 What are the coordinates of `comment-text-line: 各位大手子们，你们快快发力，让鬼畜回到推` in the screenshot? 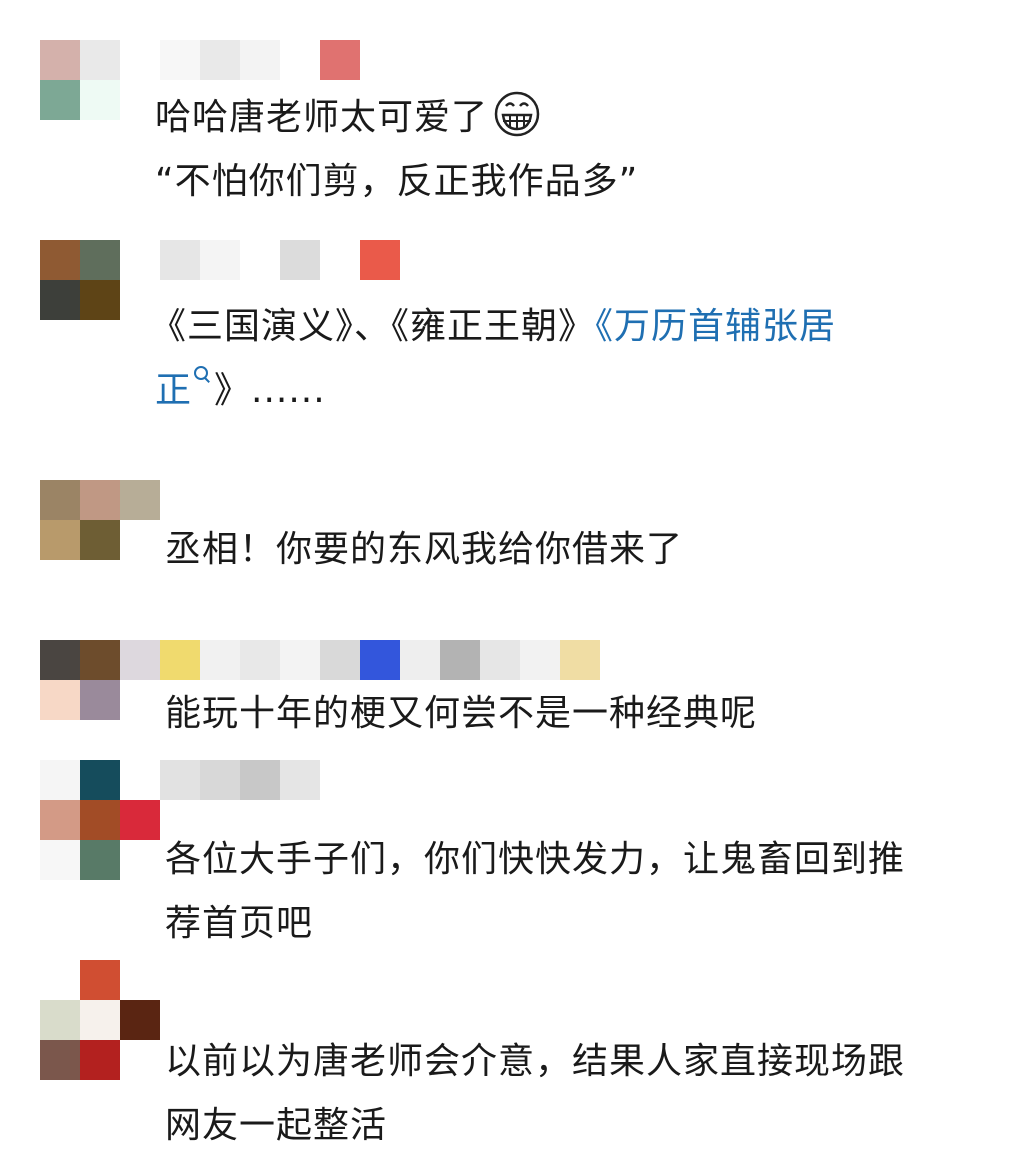 It's located at (535, 859).